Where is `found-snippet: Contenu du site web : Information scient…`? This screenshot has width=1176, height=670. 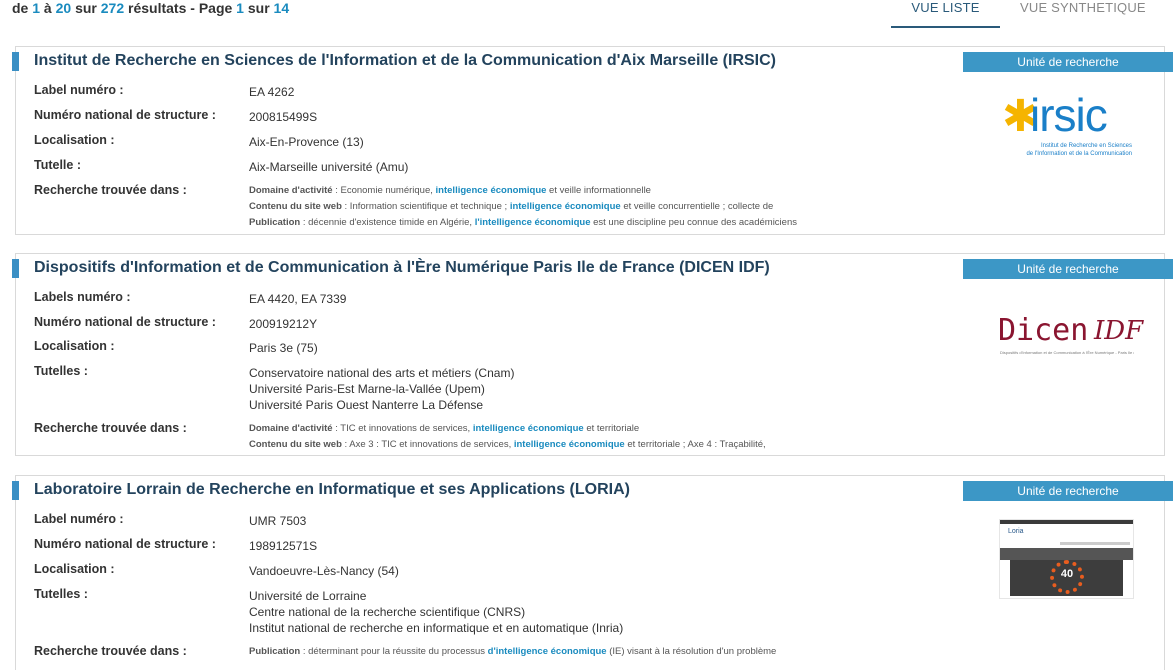 found-snippet: Contenu du site web : Information scient… is located at coordinates (511, 206).